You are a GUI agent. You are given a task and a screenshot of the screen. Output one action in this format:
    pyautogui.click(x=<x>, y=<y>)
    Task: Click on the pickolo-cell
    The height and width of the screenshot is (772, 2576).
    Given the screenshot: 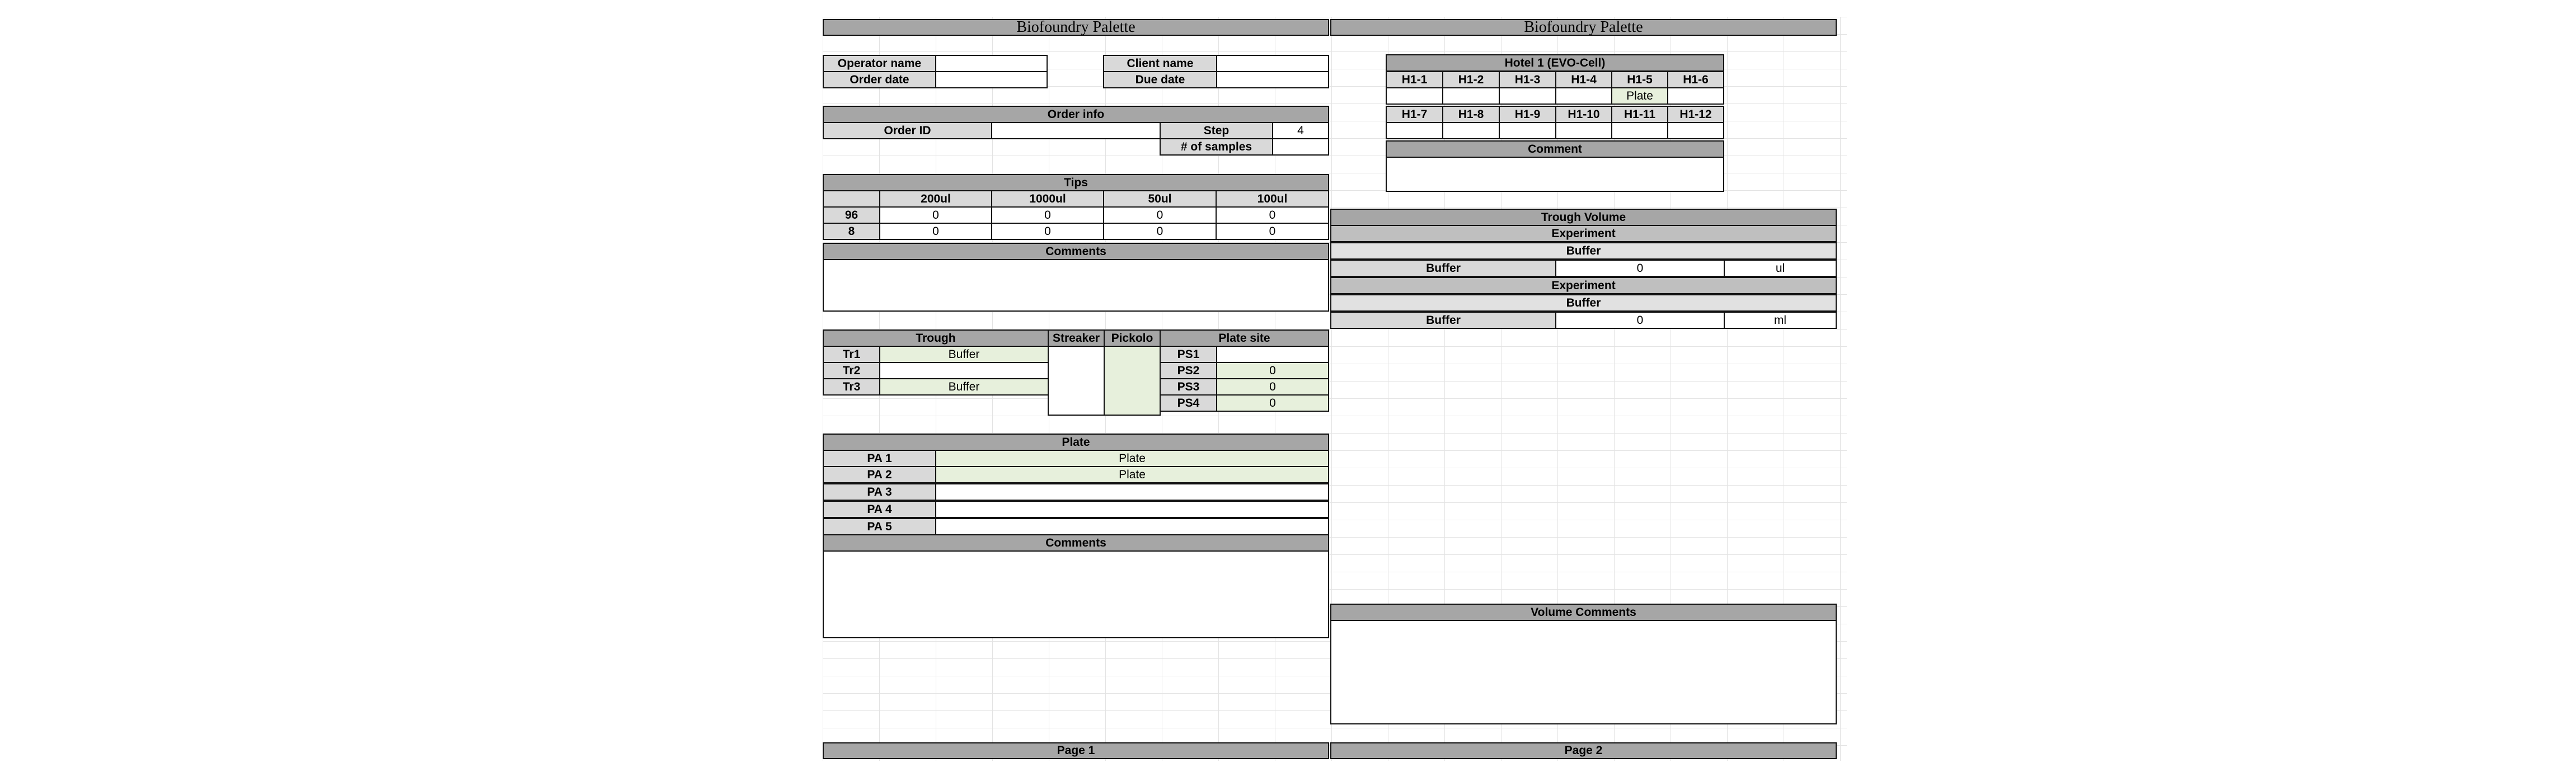 What is the action you would take?
    pyautogui.click(x=1132, y=381)
    